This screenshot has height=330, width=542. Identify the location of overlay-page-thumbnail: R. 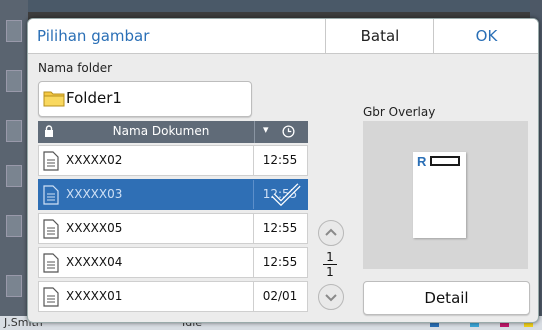
(439, 195).